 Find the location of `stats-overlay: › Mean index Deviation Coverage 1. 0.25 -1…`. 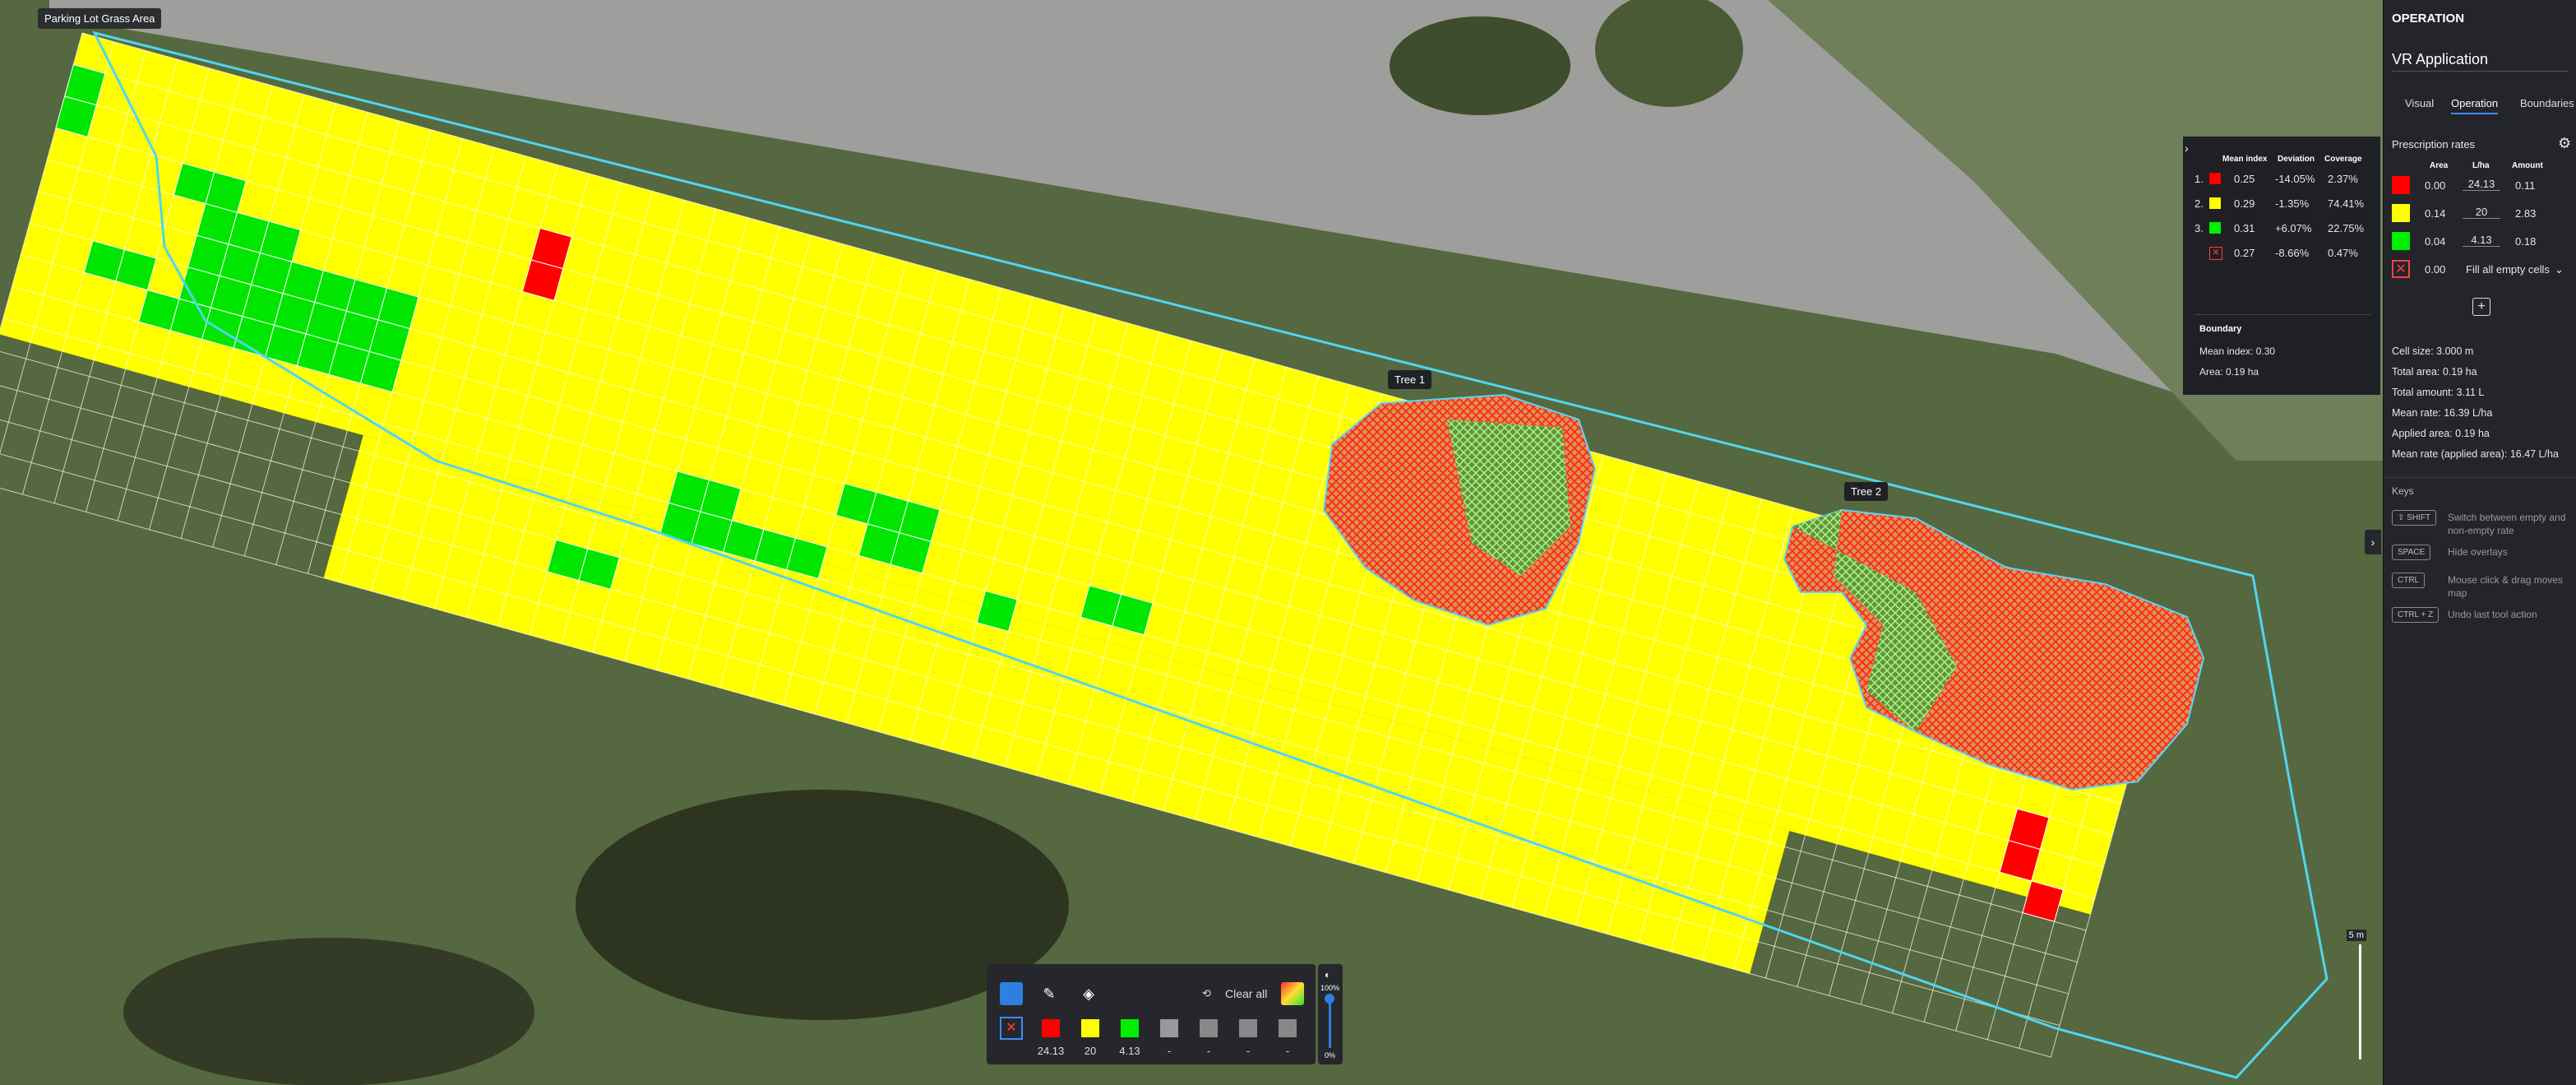

stats-overlay: › Mean index Deviation Coverage 1. 0.25 -1… is located at coordinates (2281, 266).